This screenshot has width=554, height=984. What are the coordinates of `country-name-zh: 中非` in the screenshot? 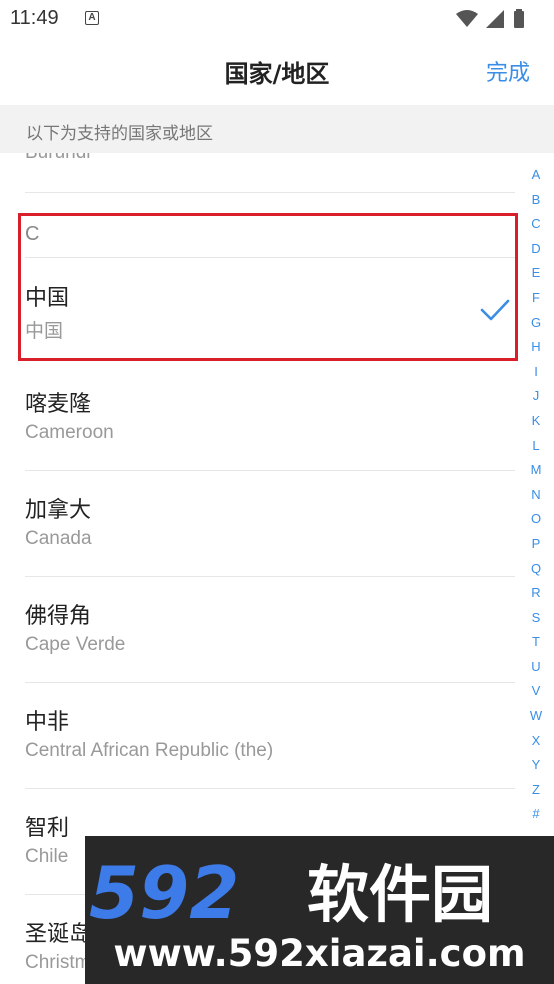 It's located at (47, 722).